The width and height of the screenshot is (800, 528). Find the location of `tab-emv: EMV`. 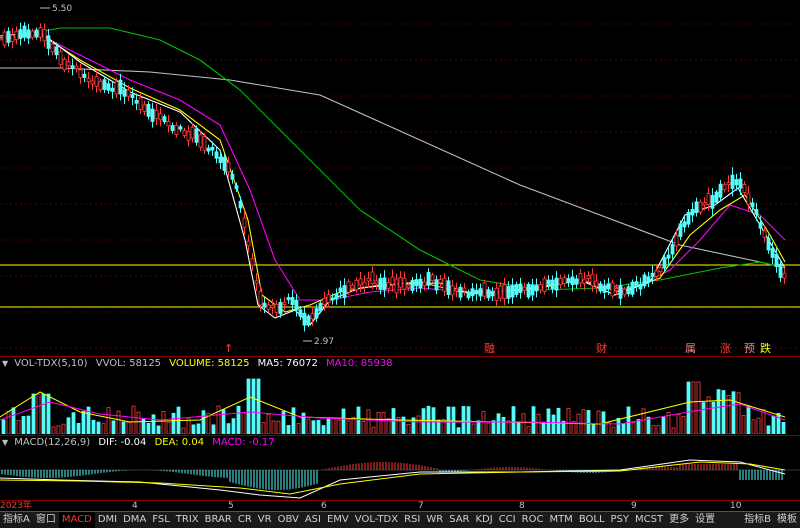

tab-emv: EMV is located at coordinates (338, 520).